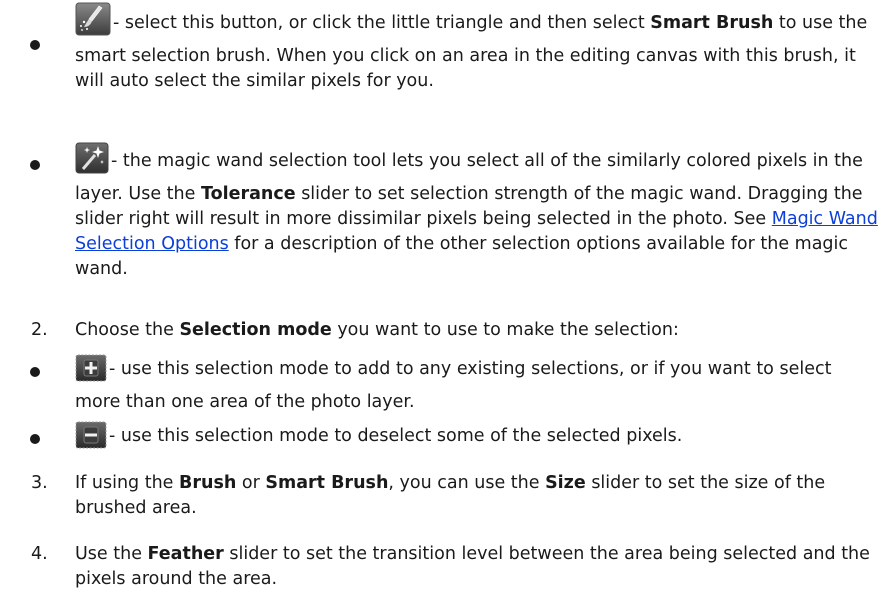 This screenshot has height=616, width=884. Describe the element at coordinates (39, 554) in the screenshot. I see `step-number: 4.` at that location.